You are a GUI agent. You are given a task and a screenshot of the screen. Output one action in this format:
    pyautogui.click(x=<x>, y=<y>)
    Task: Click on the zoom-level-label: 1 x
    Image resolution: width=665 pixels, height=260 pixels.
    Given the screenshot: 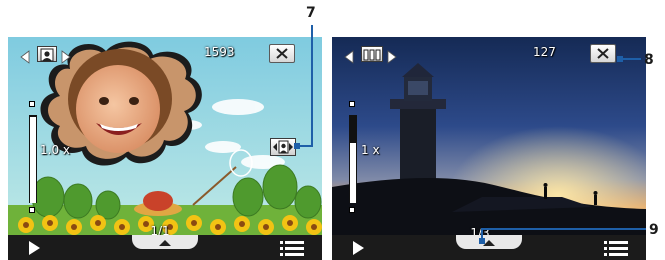 What is the action you would take?
    pyautogui.click(x=370, y=150)
    